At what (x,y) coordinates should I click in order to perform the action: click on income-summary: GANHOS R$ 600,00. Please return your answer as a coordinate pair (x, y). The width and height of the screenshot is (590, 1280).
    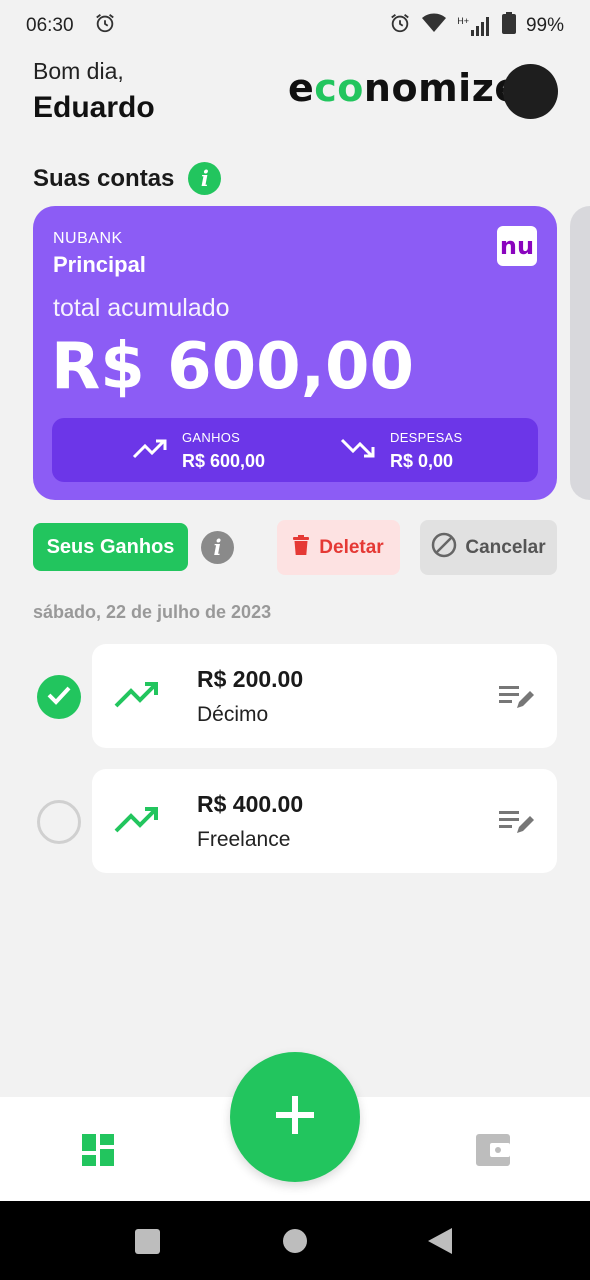
    Looking at the image, I should click on (198, 451).